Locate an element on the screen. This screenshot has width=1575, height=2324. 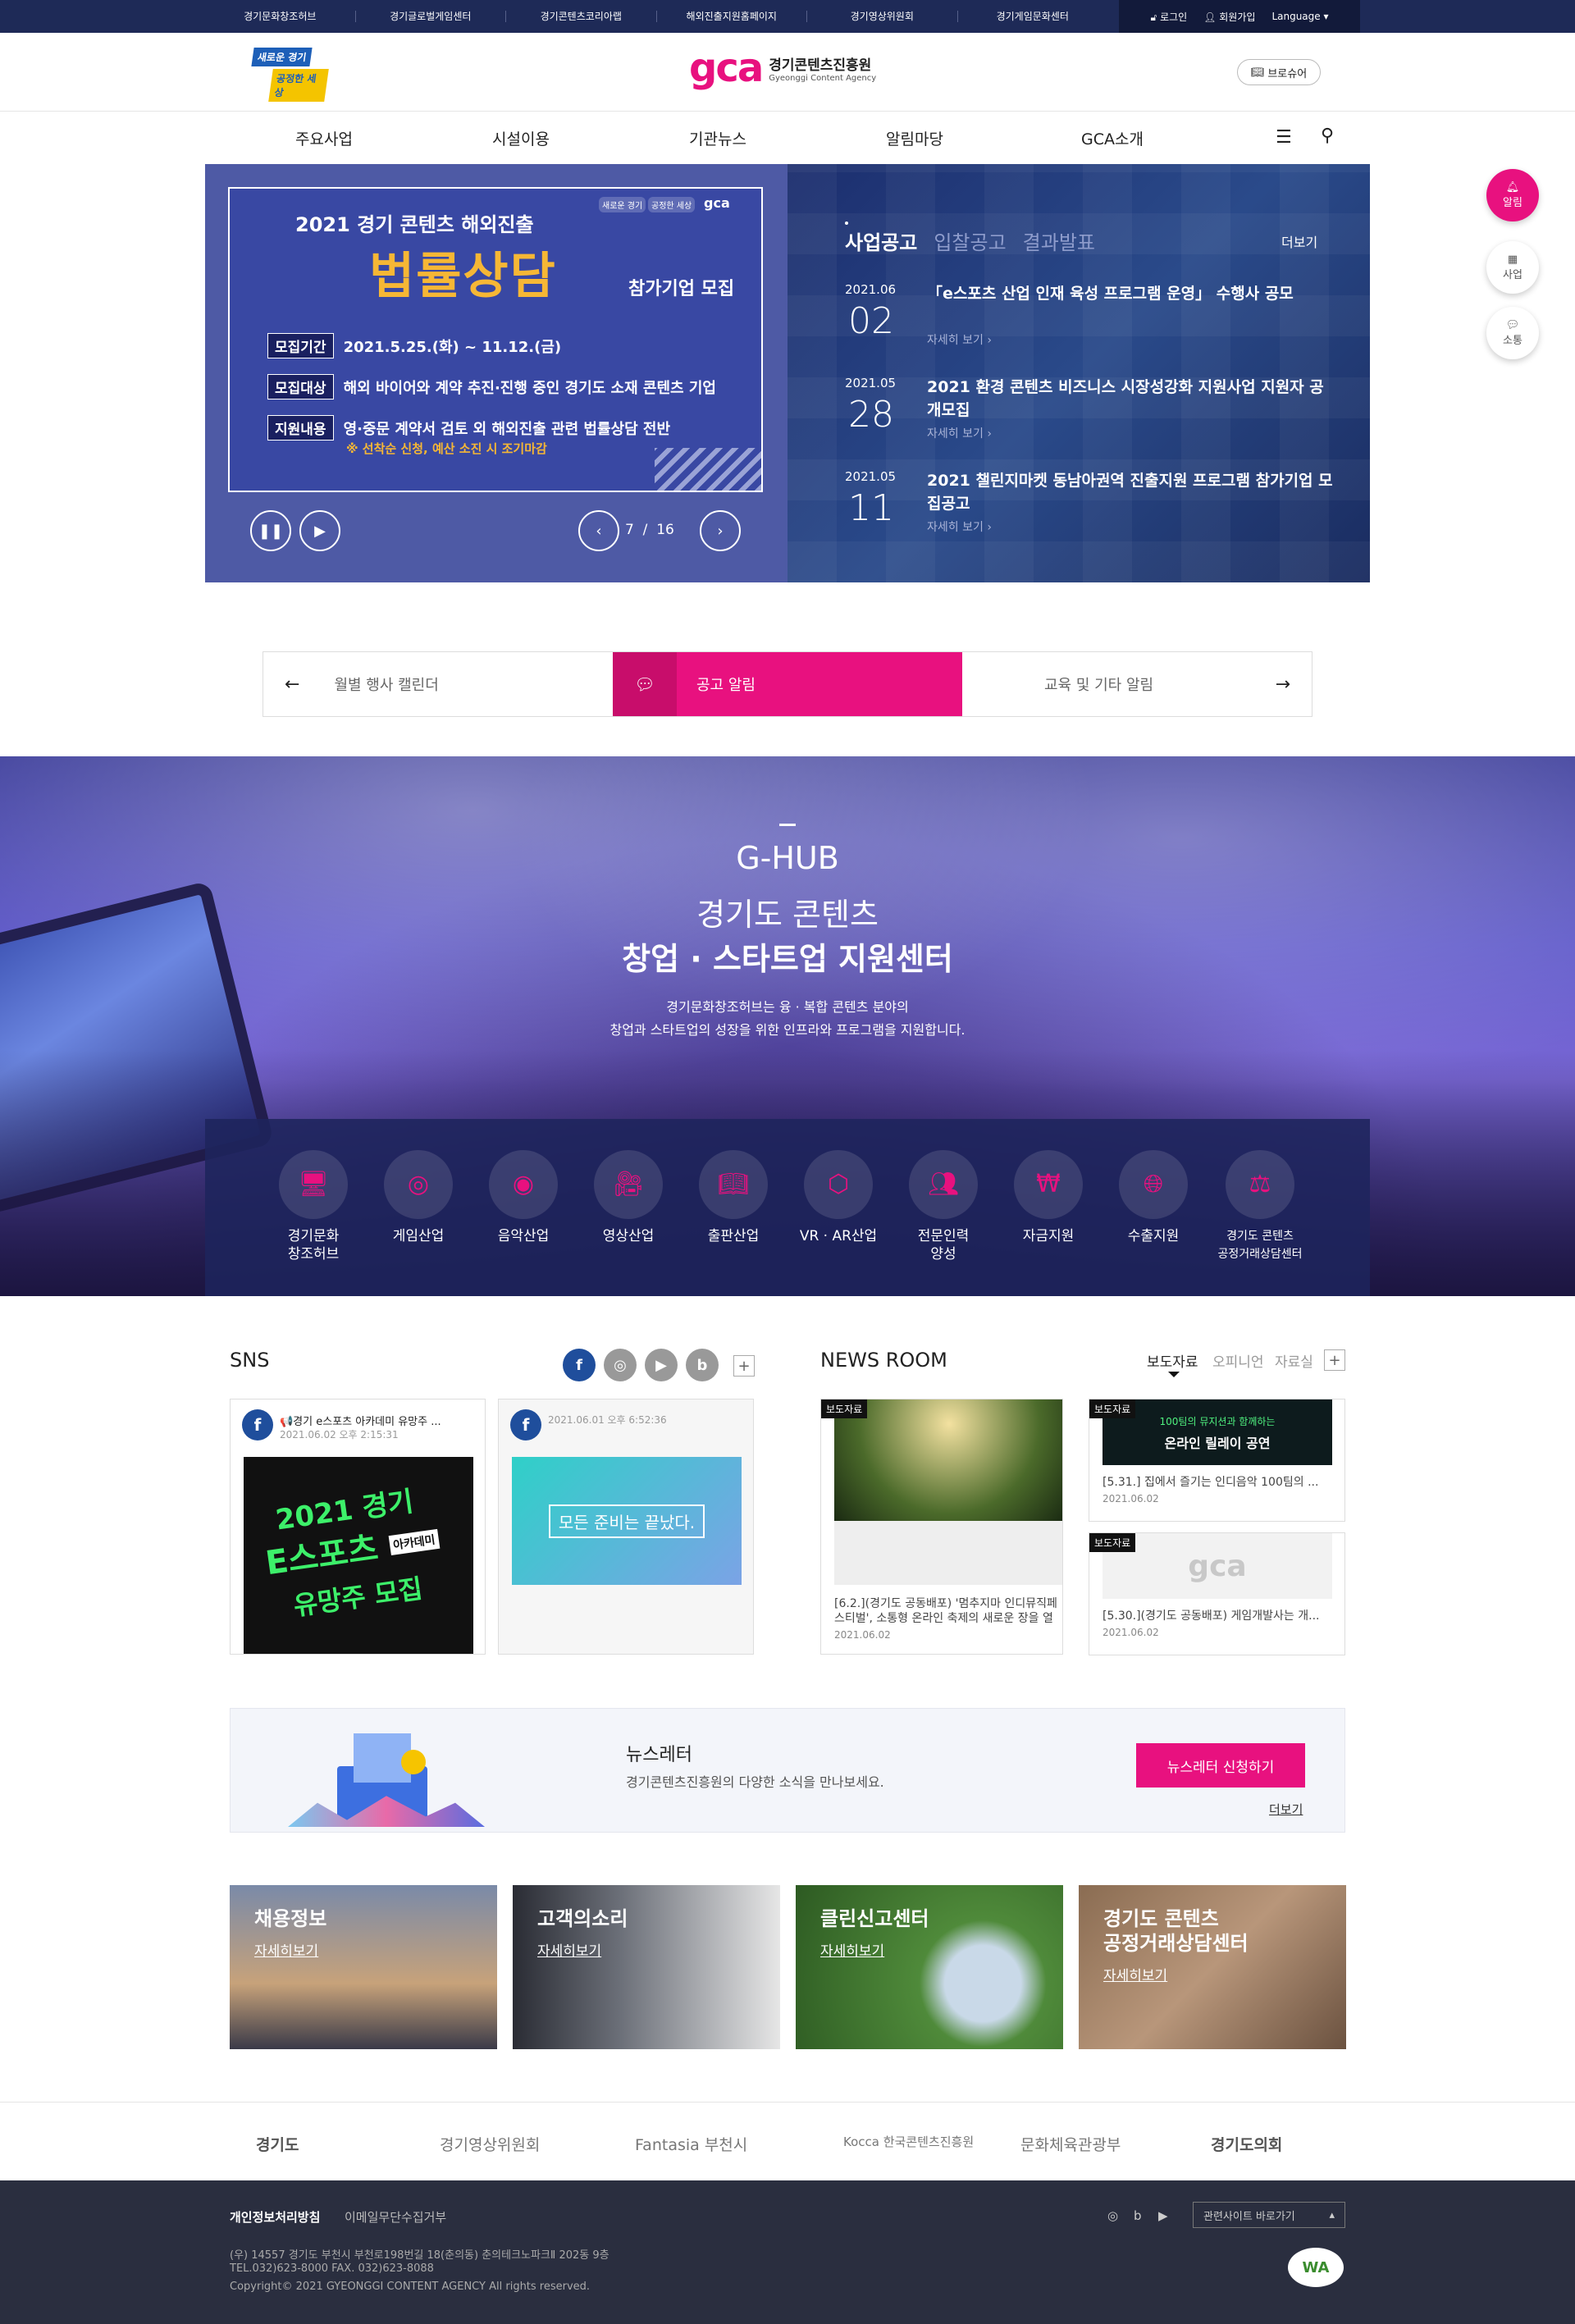
newsletter-more-link: 더보기 is located at coordinates (1286, 1809).